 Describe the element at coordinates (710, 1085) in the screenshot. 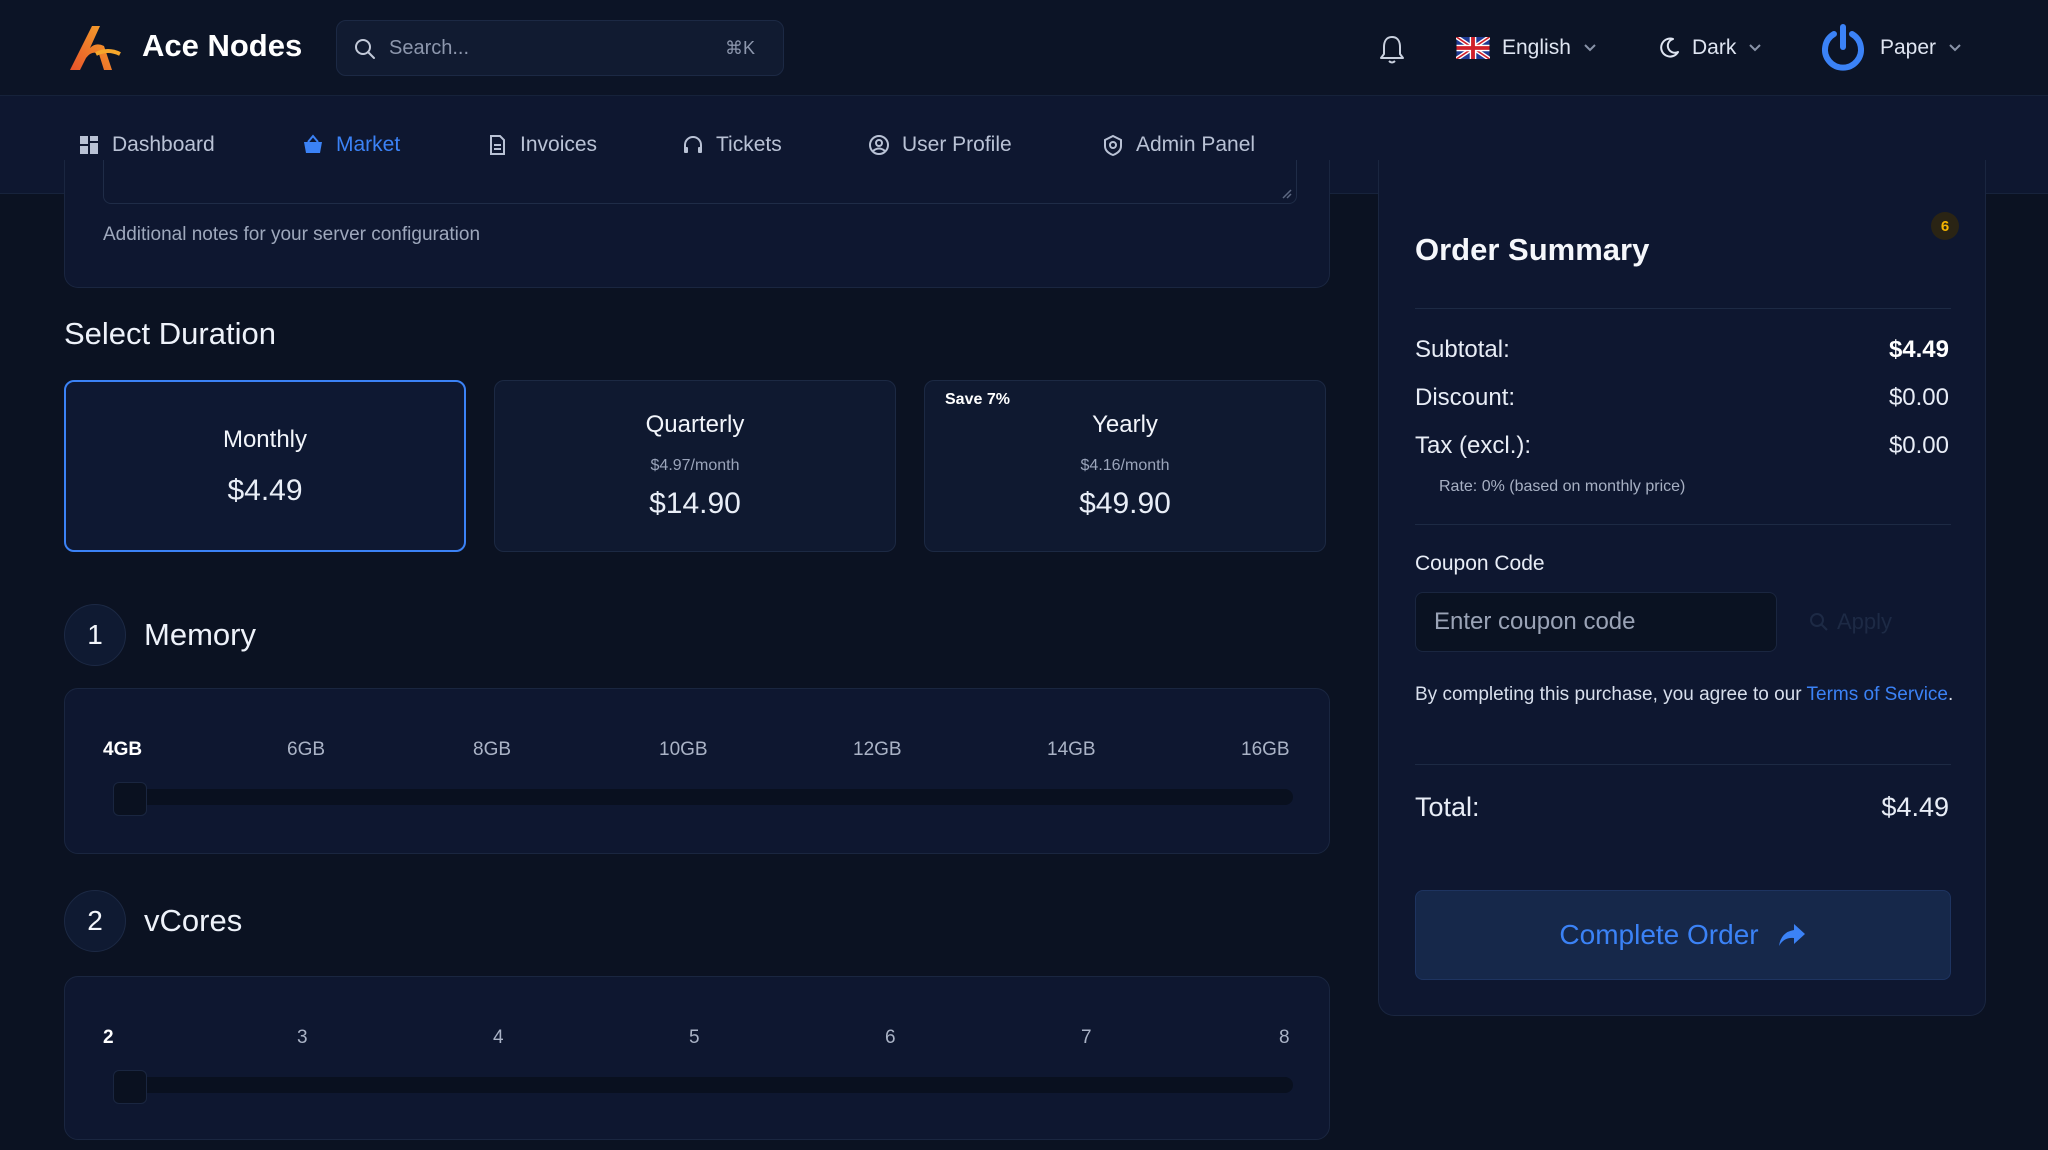

I see `vcores-slider-track` at that location.